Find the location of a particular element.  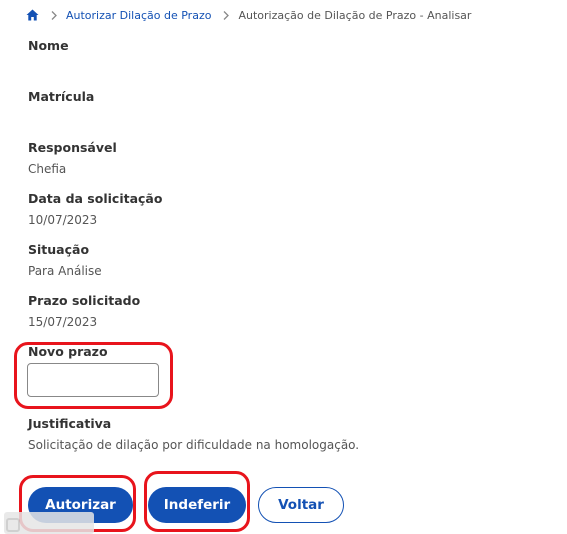

data-solicitacao-value: 10/07/2023 is located at coordinates (63, 220).